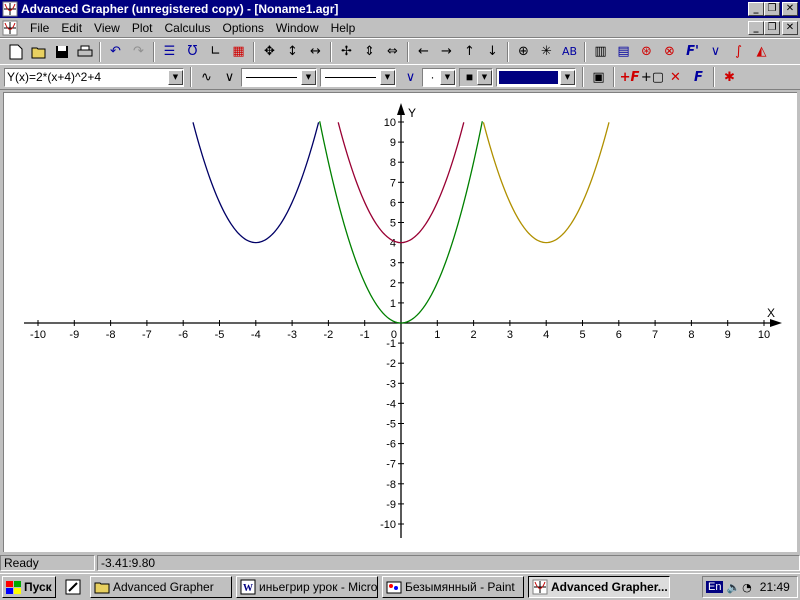 Image resolution: width=800 pixels, height=600 pixels. I want to click on delete-icon: ✕, so click(675, 77).